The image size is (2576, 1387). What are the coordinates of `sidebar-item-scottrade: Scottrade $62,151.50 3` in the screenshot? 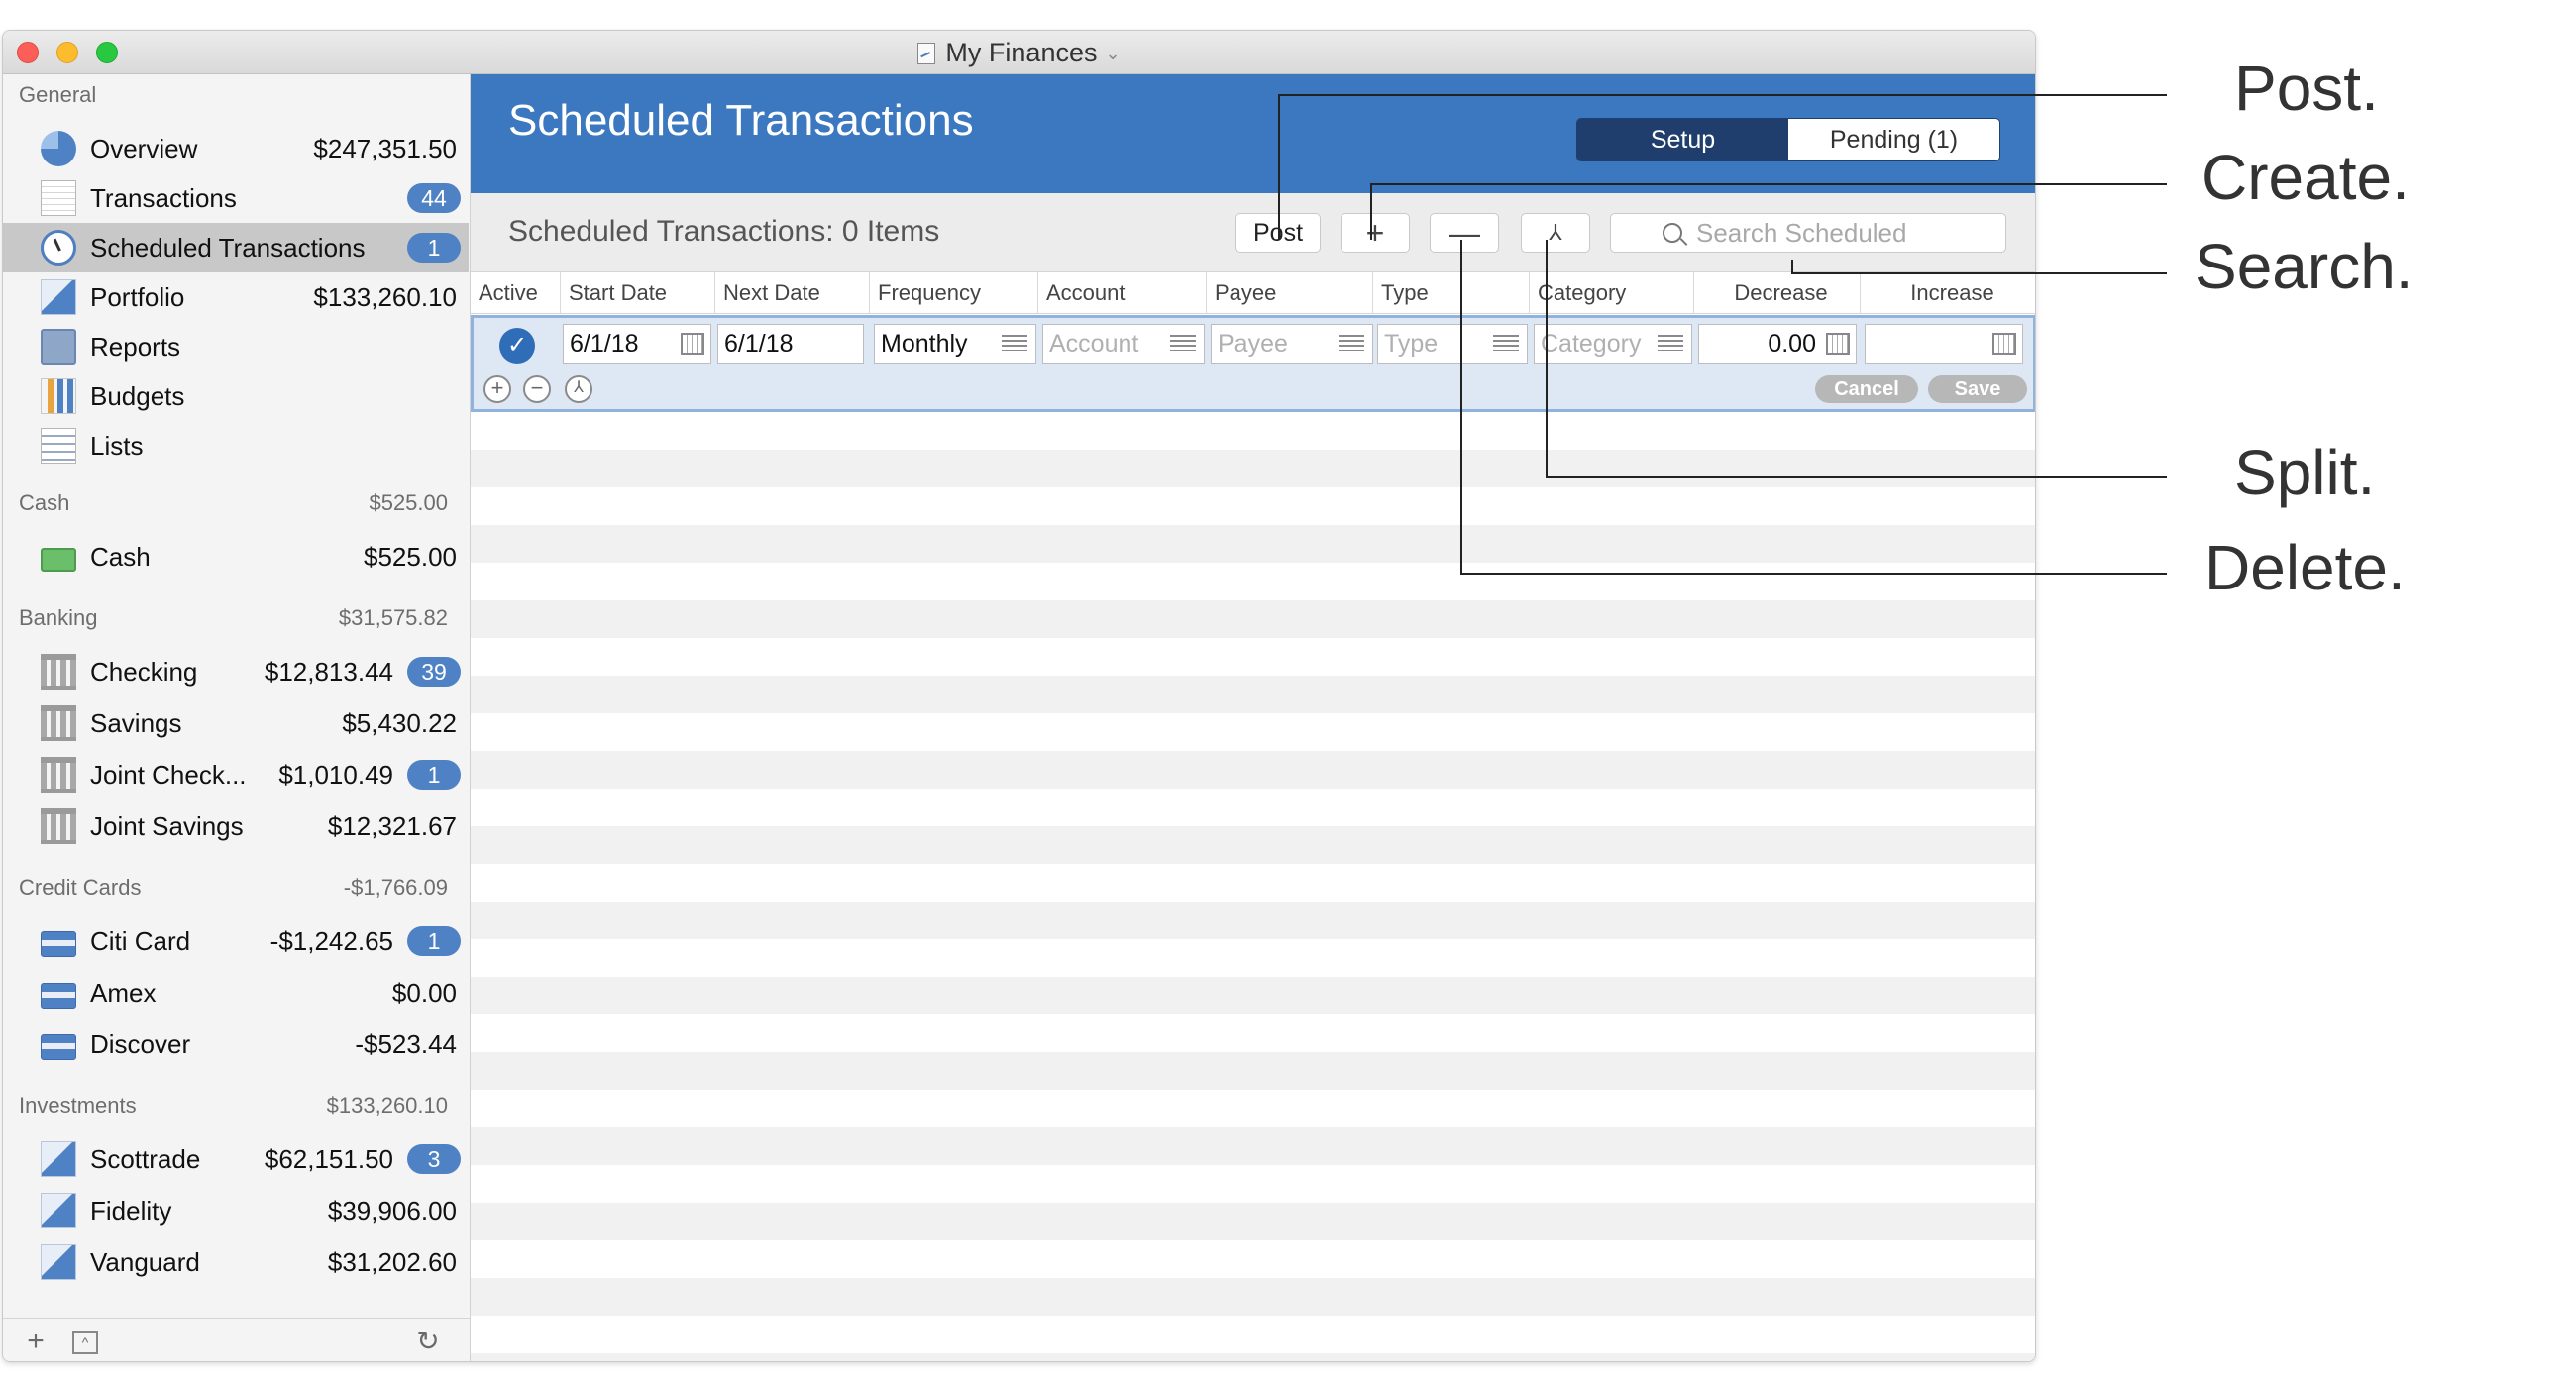 It's located at (236, 1159).